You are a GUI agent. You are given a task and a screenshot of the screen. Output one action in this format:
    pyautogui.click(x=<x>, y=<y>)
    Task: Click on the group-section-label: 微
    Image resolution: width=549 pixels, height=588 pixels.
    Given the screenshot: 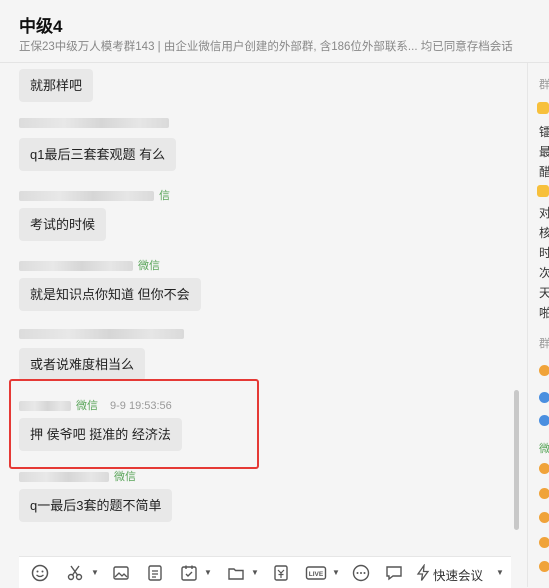 What is the action you would take?
    pyautogui.click(x=544, y=449)
    